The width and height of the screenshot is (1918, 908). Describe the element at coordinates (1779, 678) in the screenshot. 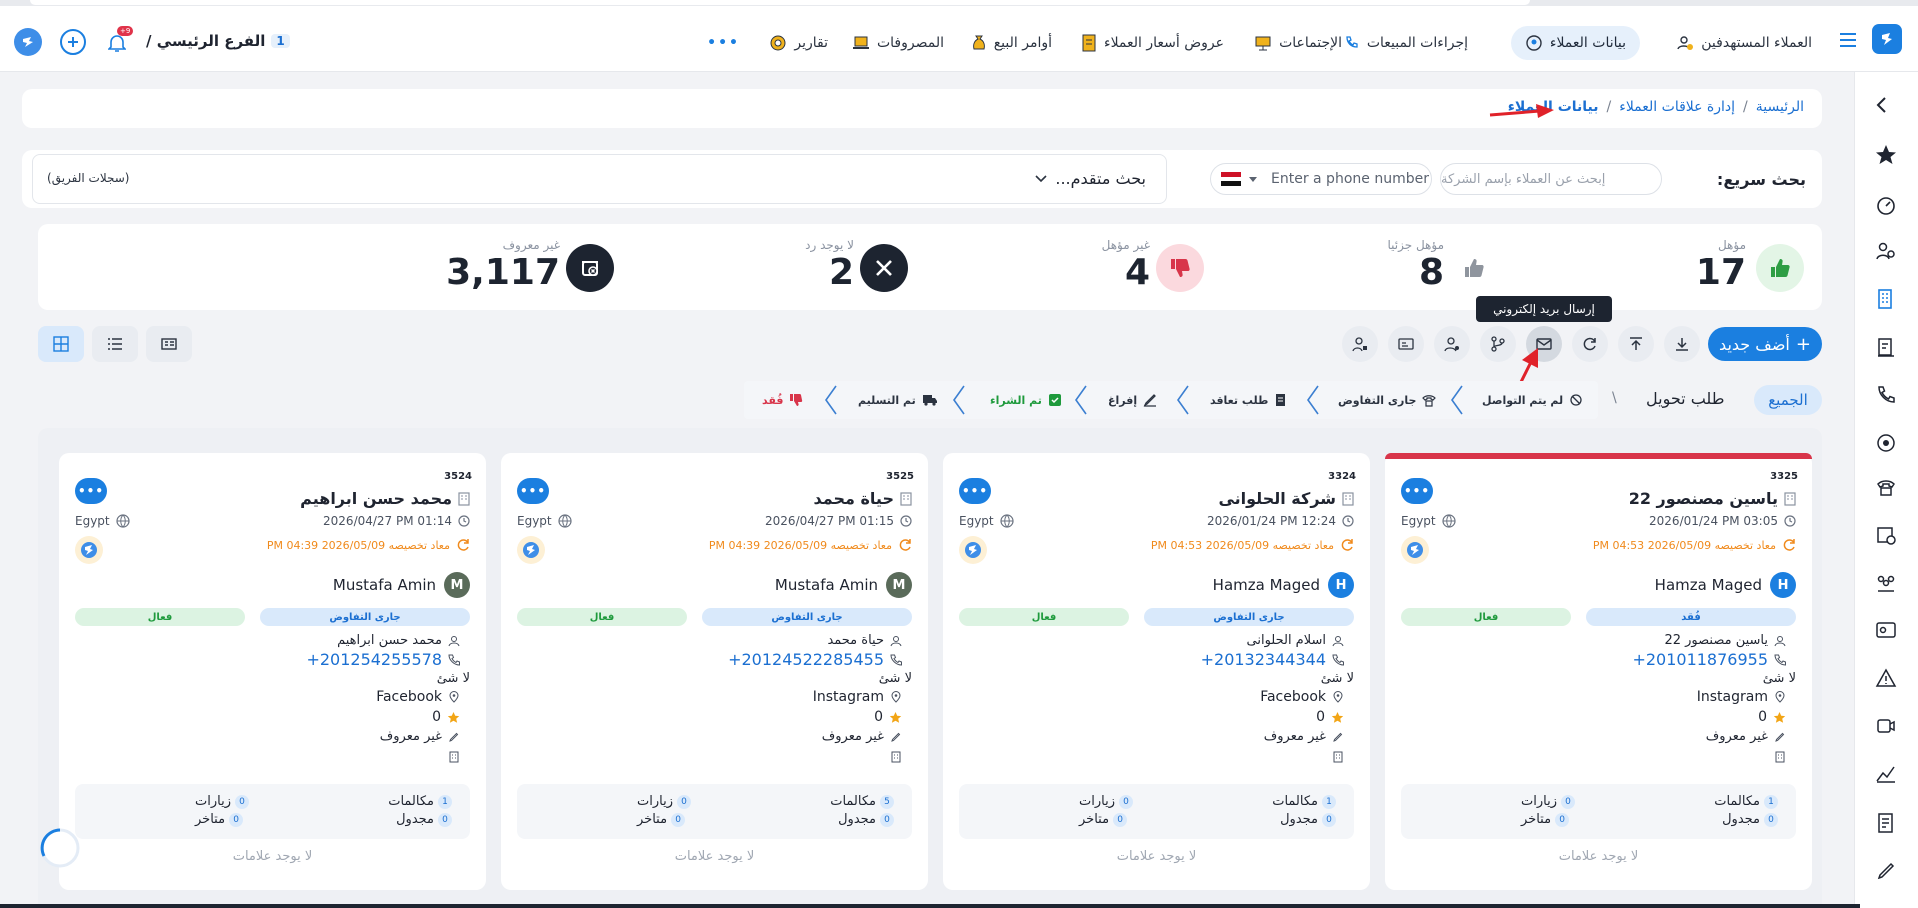

I see `note-line: لا شئ` at that location.